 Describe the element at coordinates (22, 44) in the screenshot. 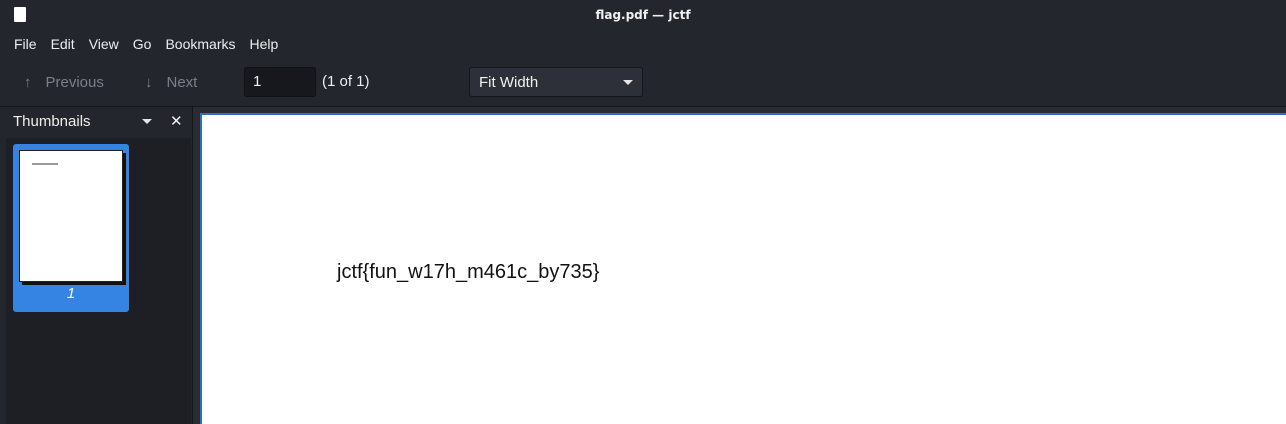

I see `menu-file: File` at that location.